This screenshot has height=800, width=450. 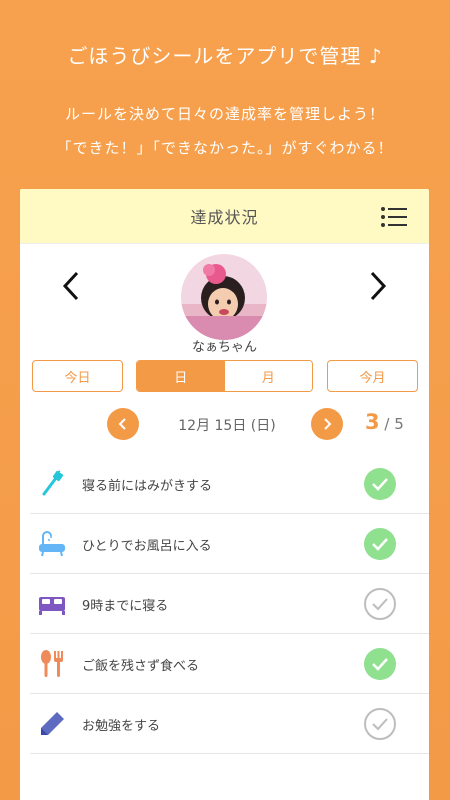 What do you see at coordinates (121, 726) in the screenshot?
I see `task-label: お勉強をする` at bounding box center [121, 726].